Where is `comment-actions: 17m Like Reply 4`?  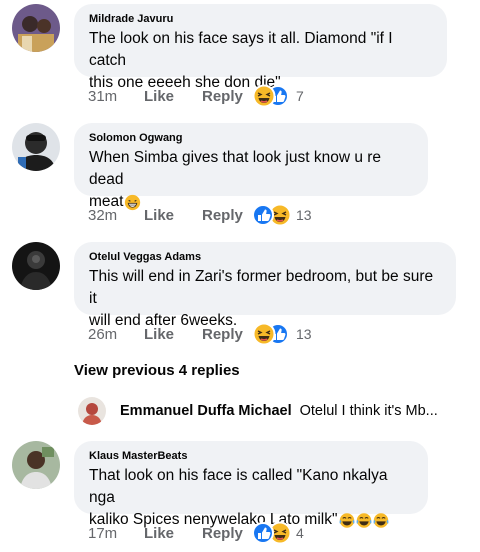
comment-actions: 17m Like Reply 4 is located at coordinates (196, 533).